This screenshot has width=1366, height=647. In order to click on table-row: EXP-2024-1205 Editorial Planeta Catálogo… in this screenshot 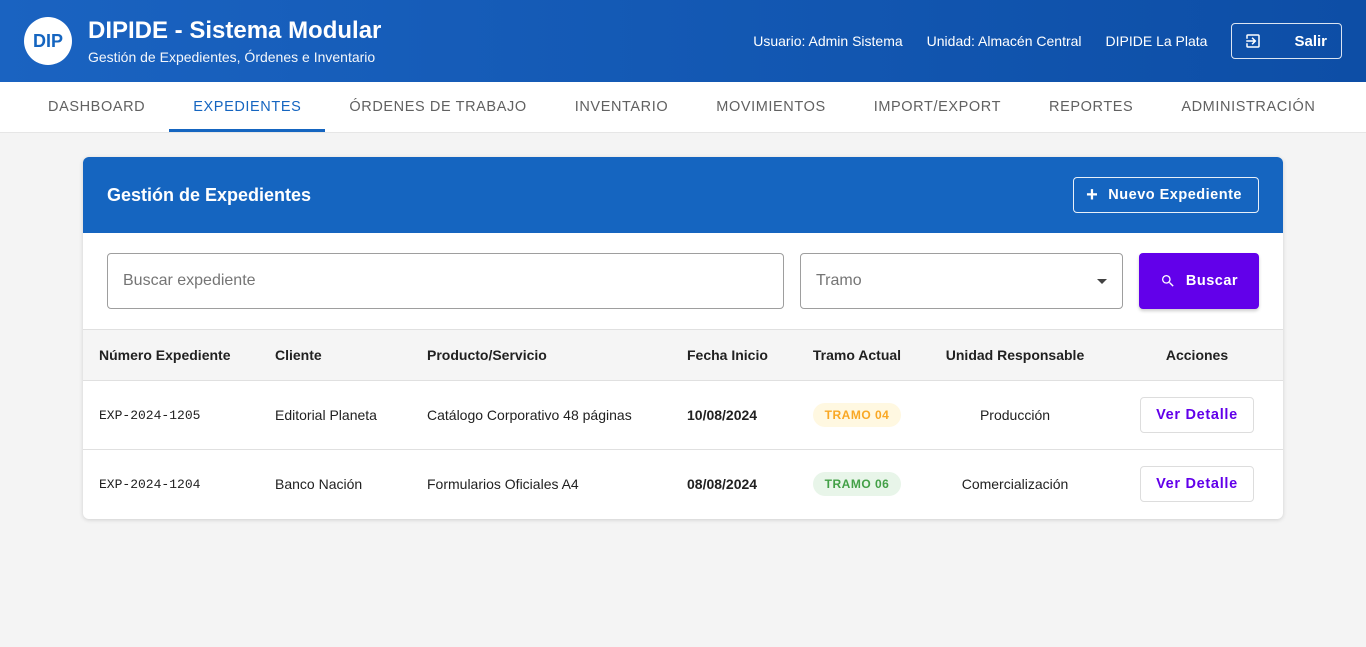, I will do `click(683, 415)`.